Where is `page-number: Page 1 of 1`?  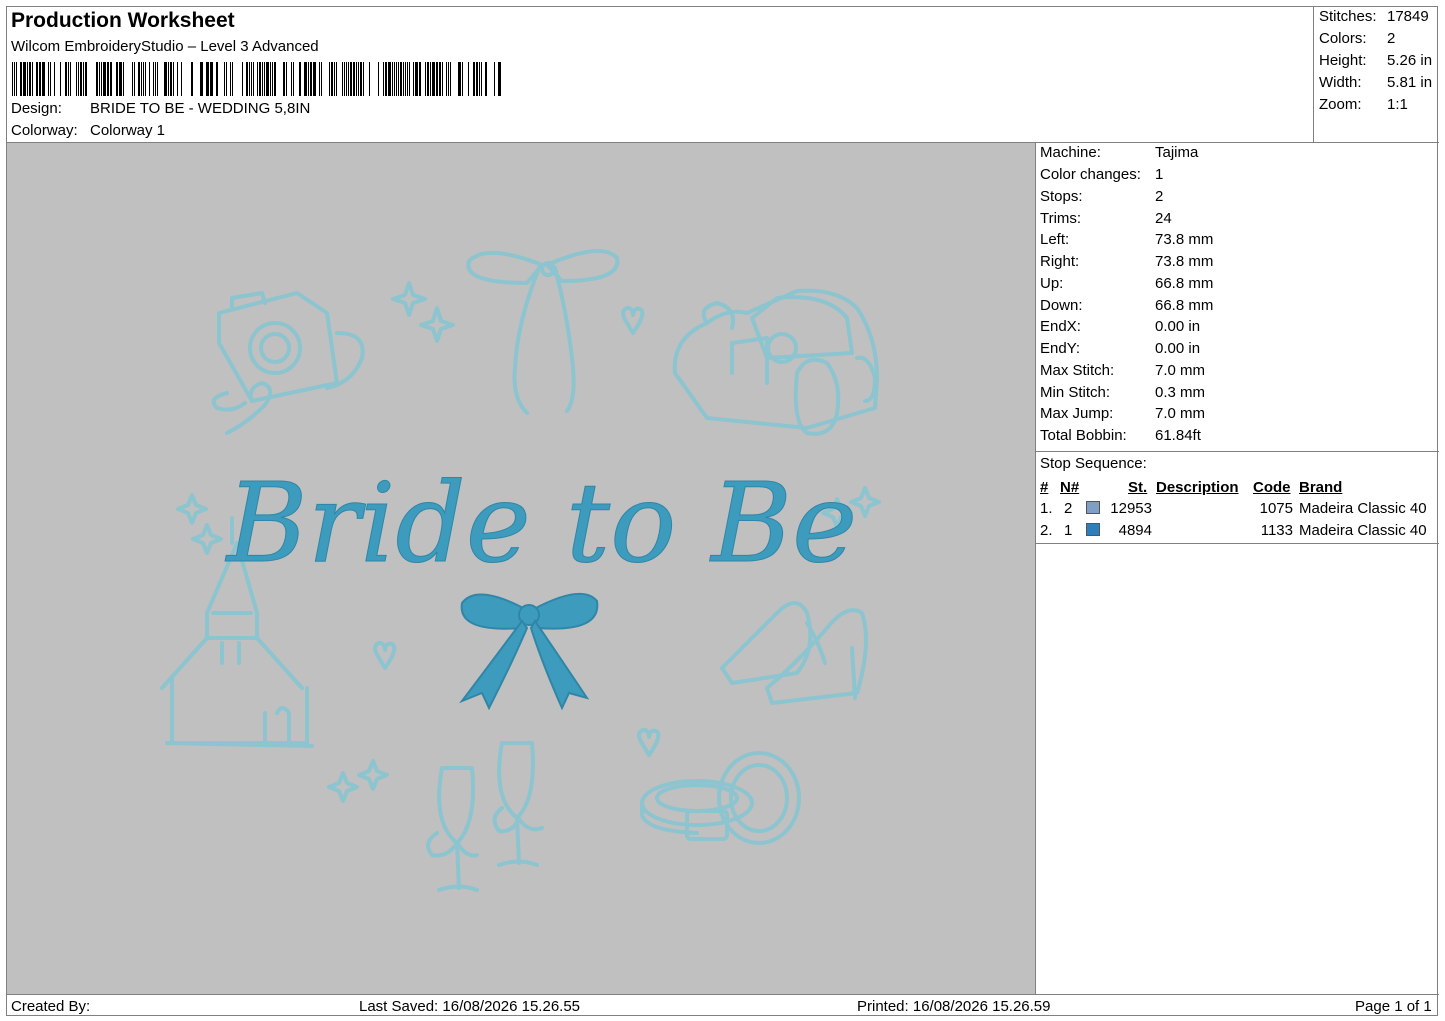
page-number: Page 1 of 1 is located at coordinates (1393, 1006).